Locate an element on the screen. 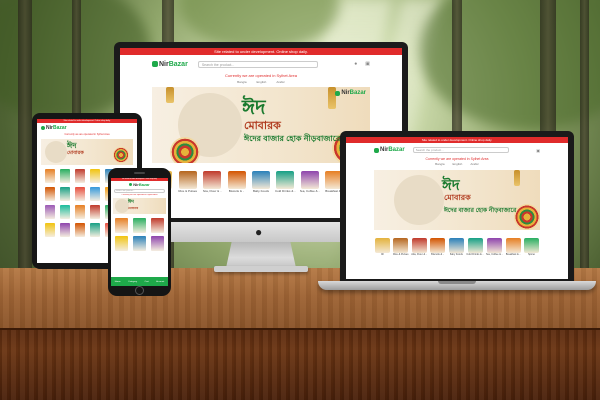  category-label: Biscuits & .. is located at coordinates (236, 191).